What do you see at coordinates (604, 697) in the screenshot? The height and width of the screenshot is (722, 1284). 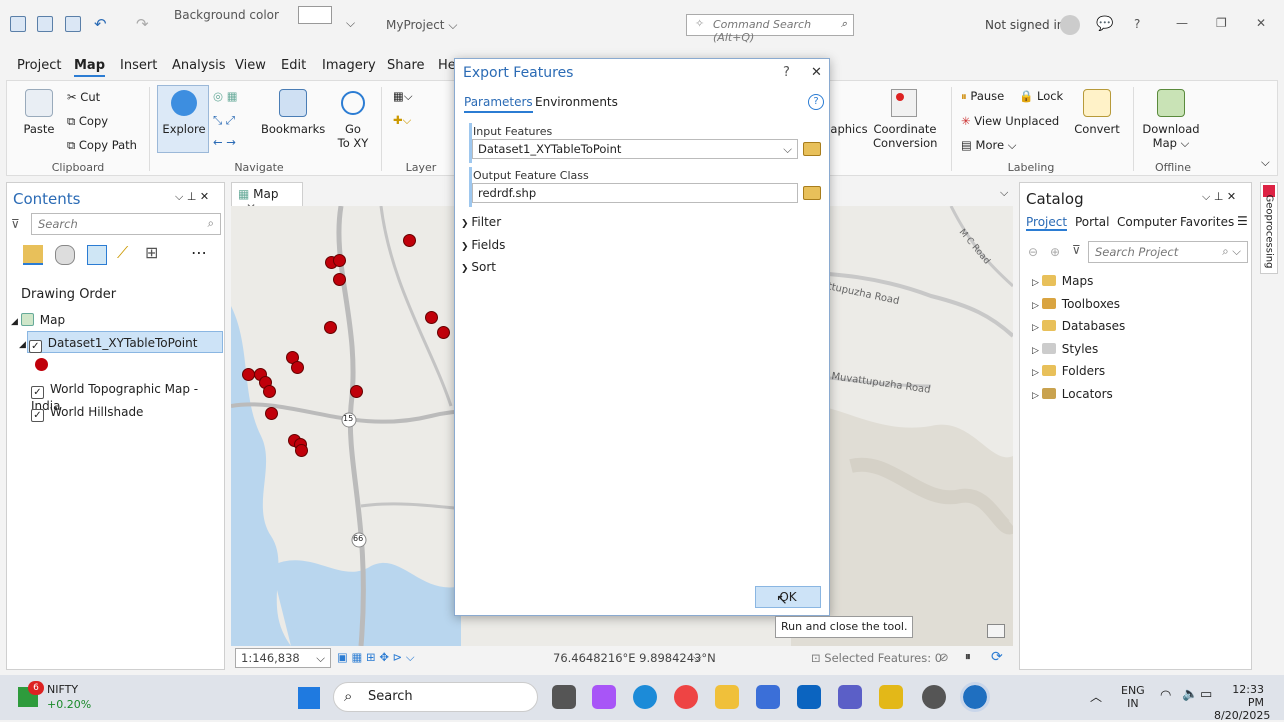 I see `copilot-icon` at bounding box center [604, 697].